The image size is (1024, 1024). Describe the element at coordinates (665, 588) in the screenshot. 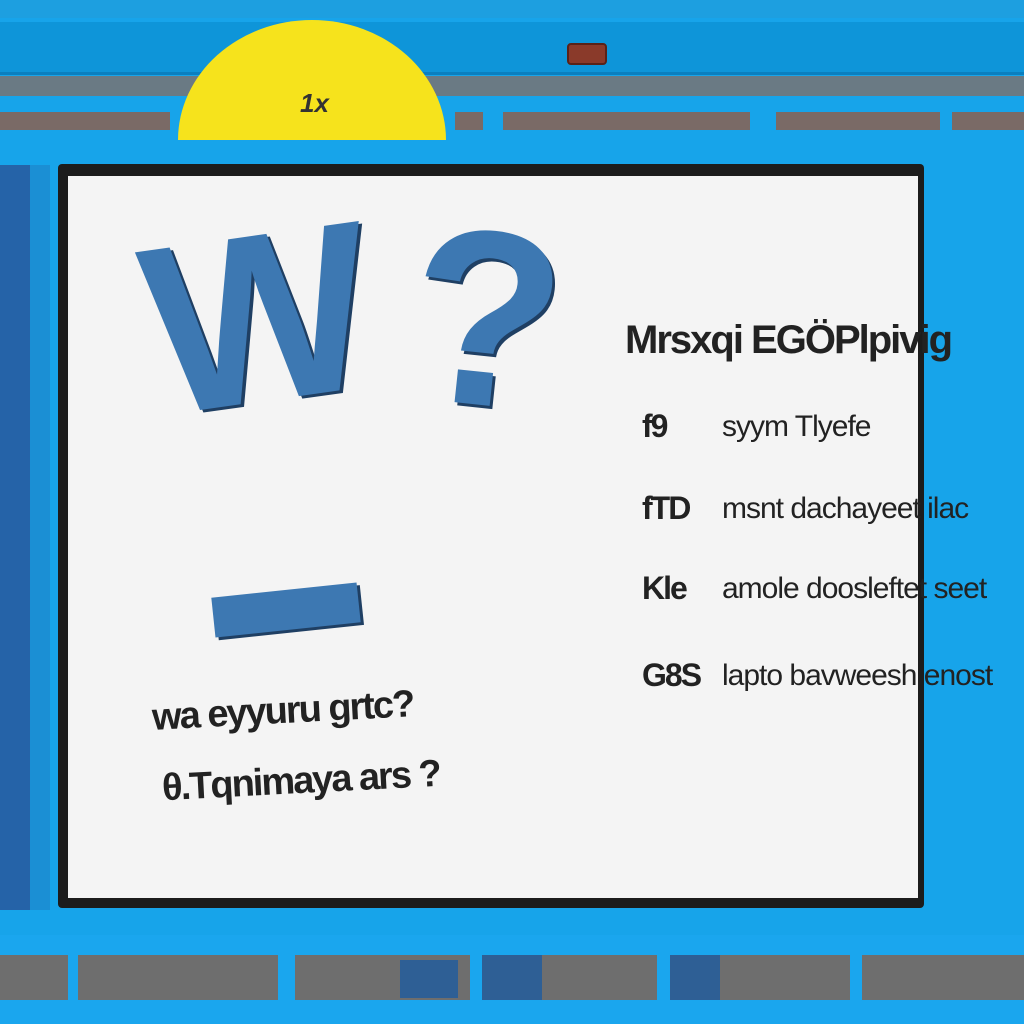

I see `row-key: Kle` at that location.